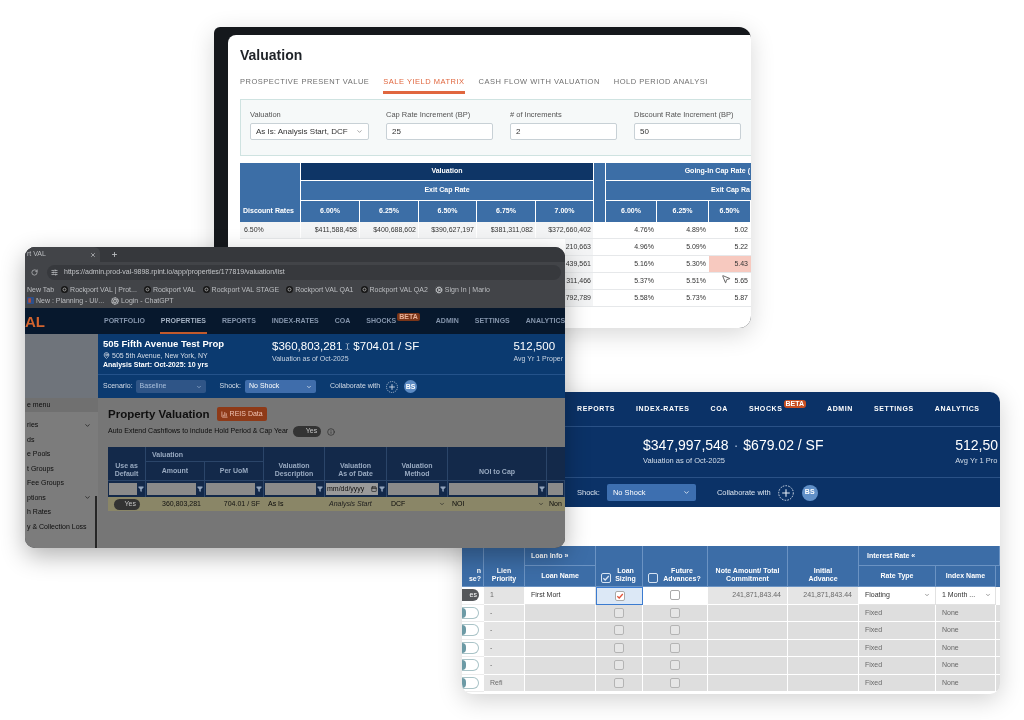 This screenshot has width=1024, height=720. I want to click on input-field: 50, so click(687, 131).